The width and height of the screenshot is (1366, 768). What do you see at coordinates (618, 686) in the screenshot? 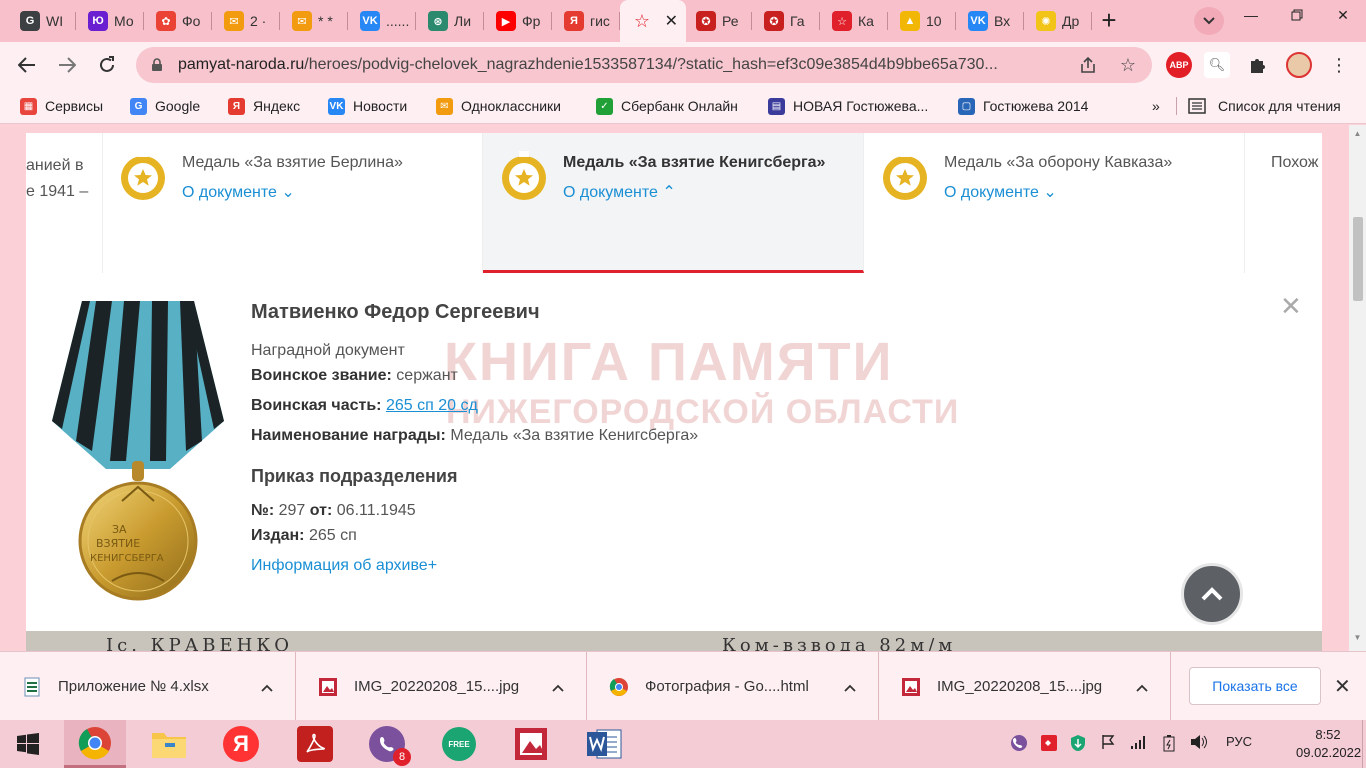
I see `chrome-file-icon` at bounding box center [618, 686].